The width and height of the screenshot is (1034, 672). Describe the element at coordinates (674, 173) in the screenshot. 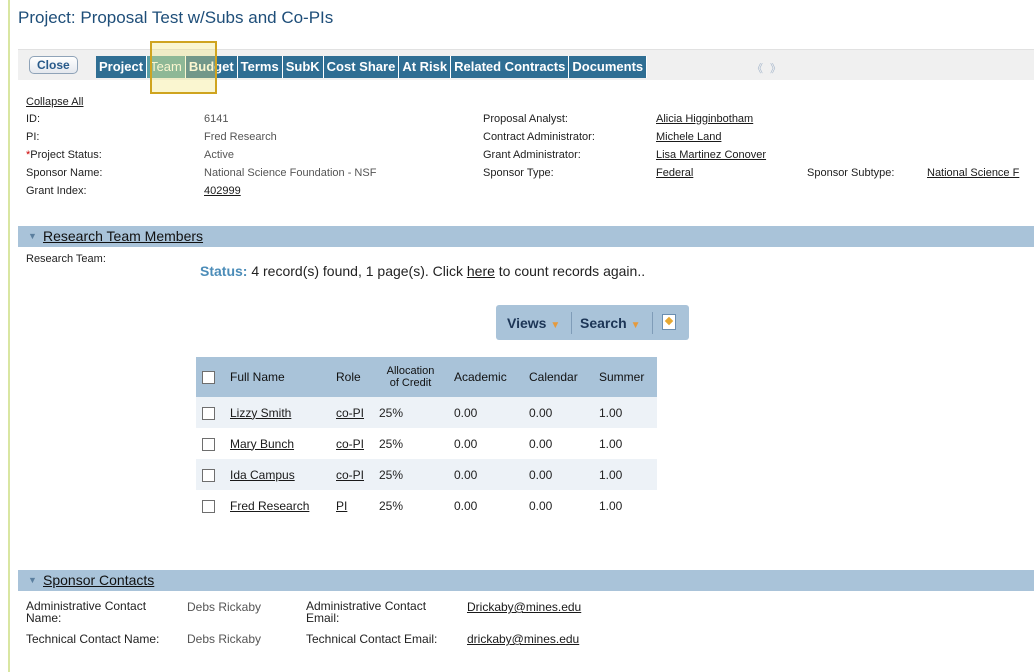

I see `sponsor-type-link: Federal` at that location.